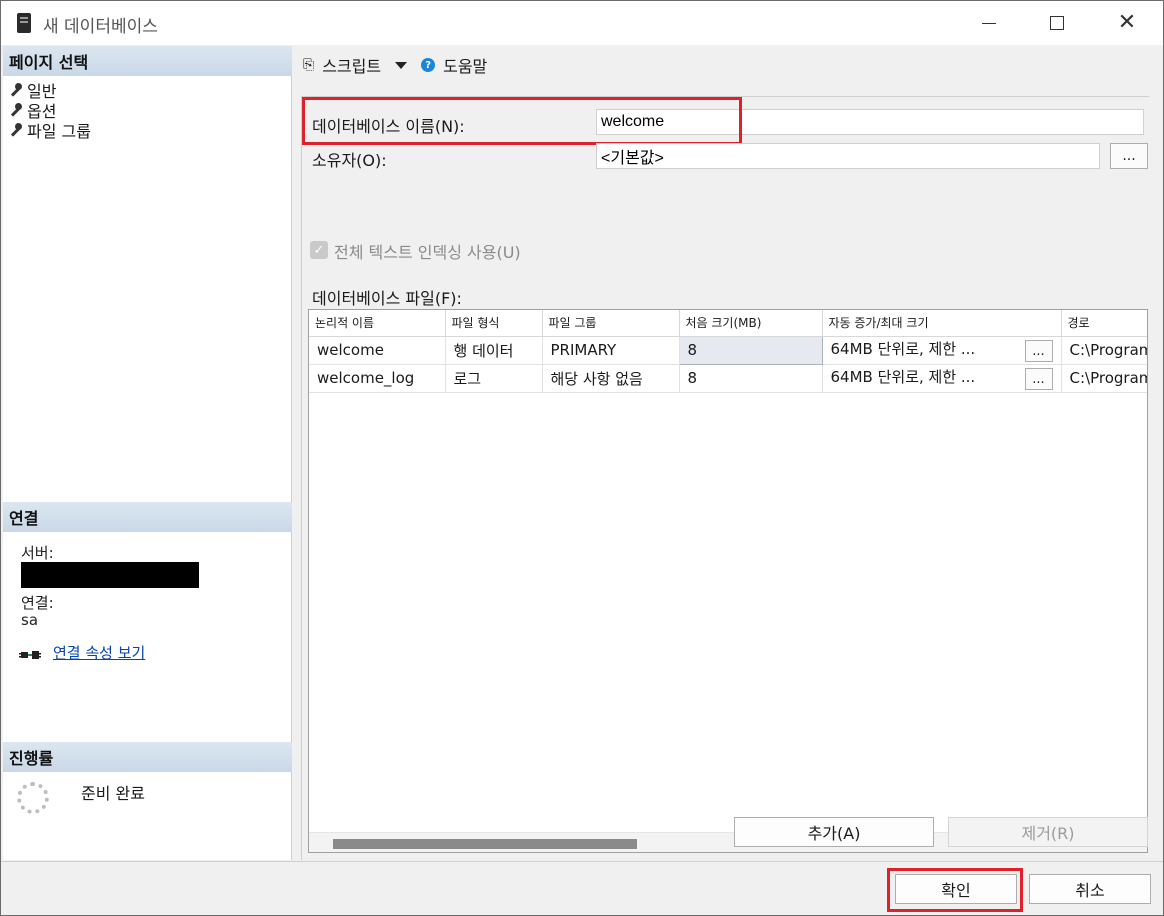  I want to click on help-icon: ?, so click(428, 65).